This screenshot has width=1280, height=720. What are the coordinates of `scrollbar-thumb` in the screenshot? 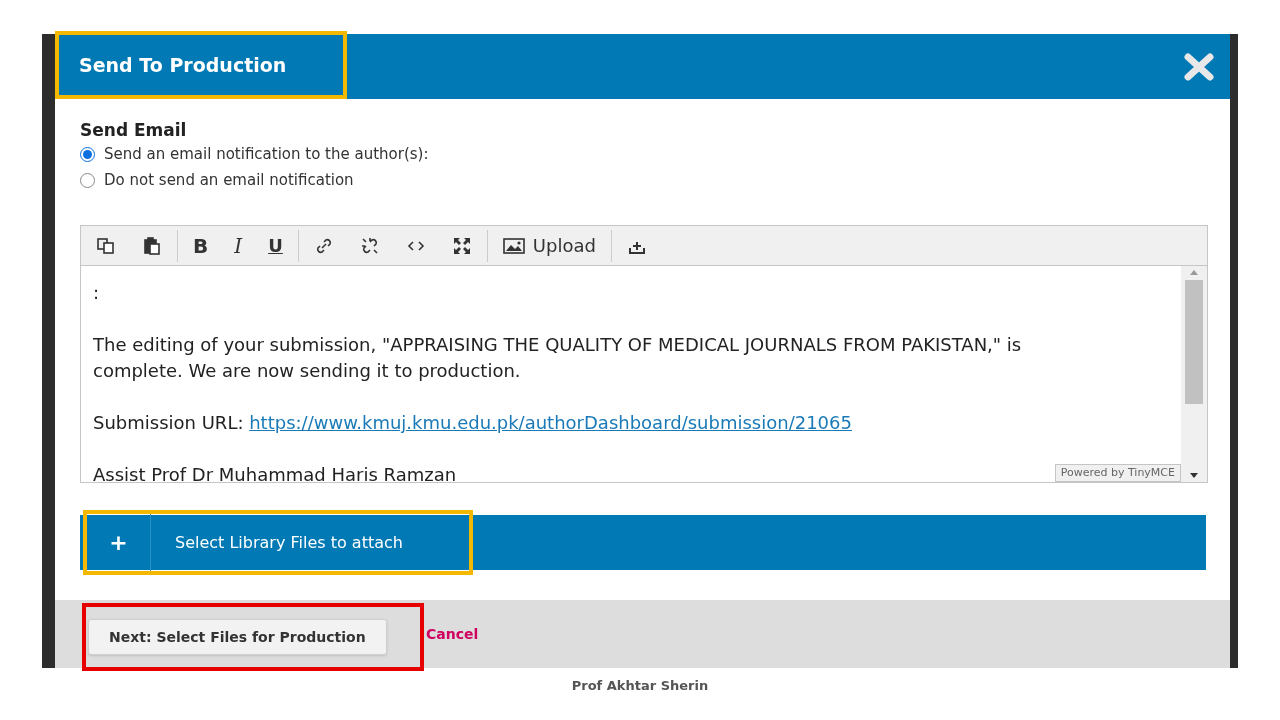 It's located at (1194, 342).